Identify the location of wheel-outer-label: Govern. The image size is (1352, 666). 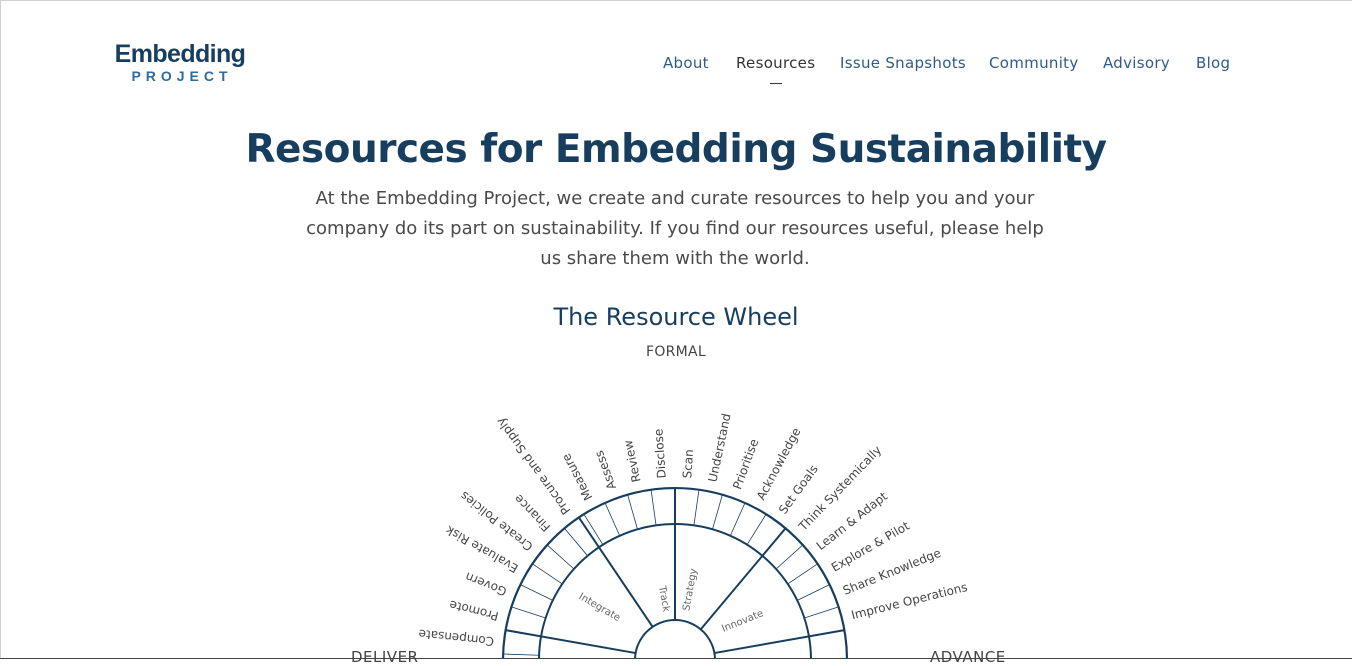
(486, 583).